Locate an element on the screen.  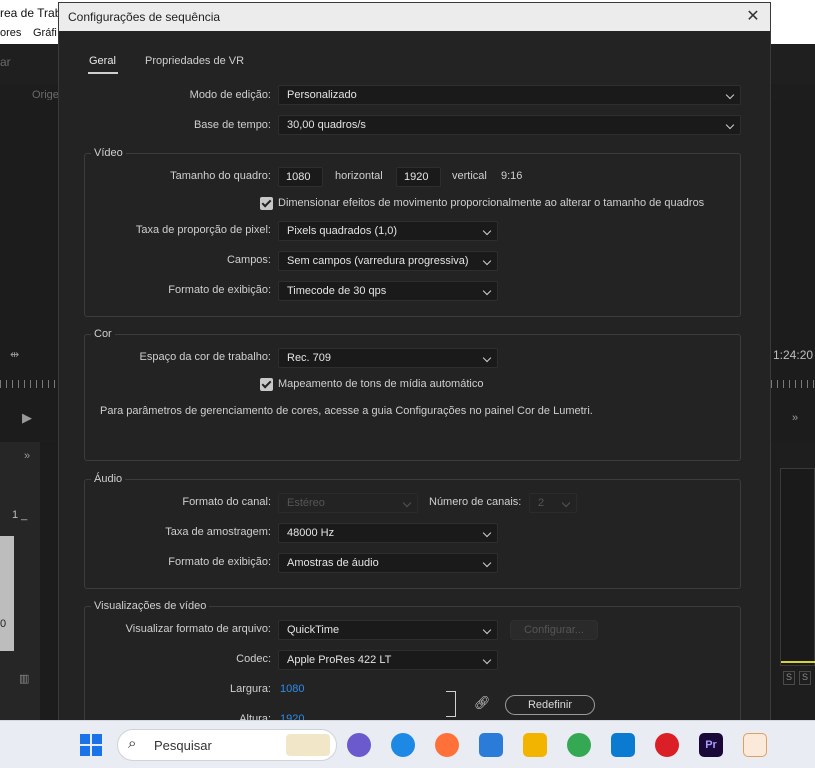
edge-browser-icon is located at coordinates (403, 745).